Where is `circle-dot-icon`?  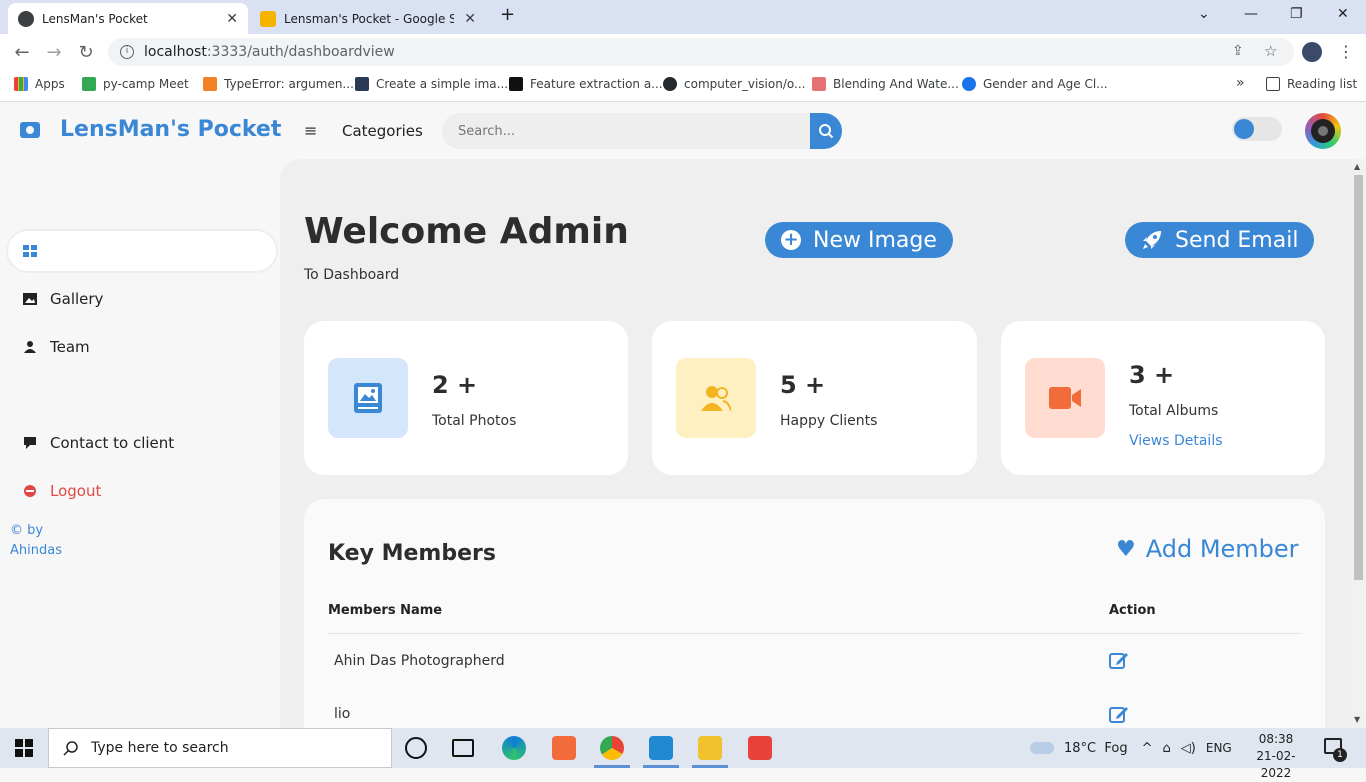 circle-dot-icon is located at coordinates (969, 84).